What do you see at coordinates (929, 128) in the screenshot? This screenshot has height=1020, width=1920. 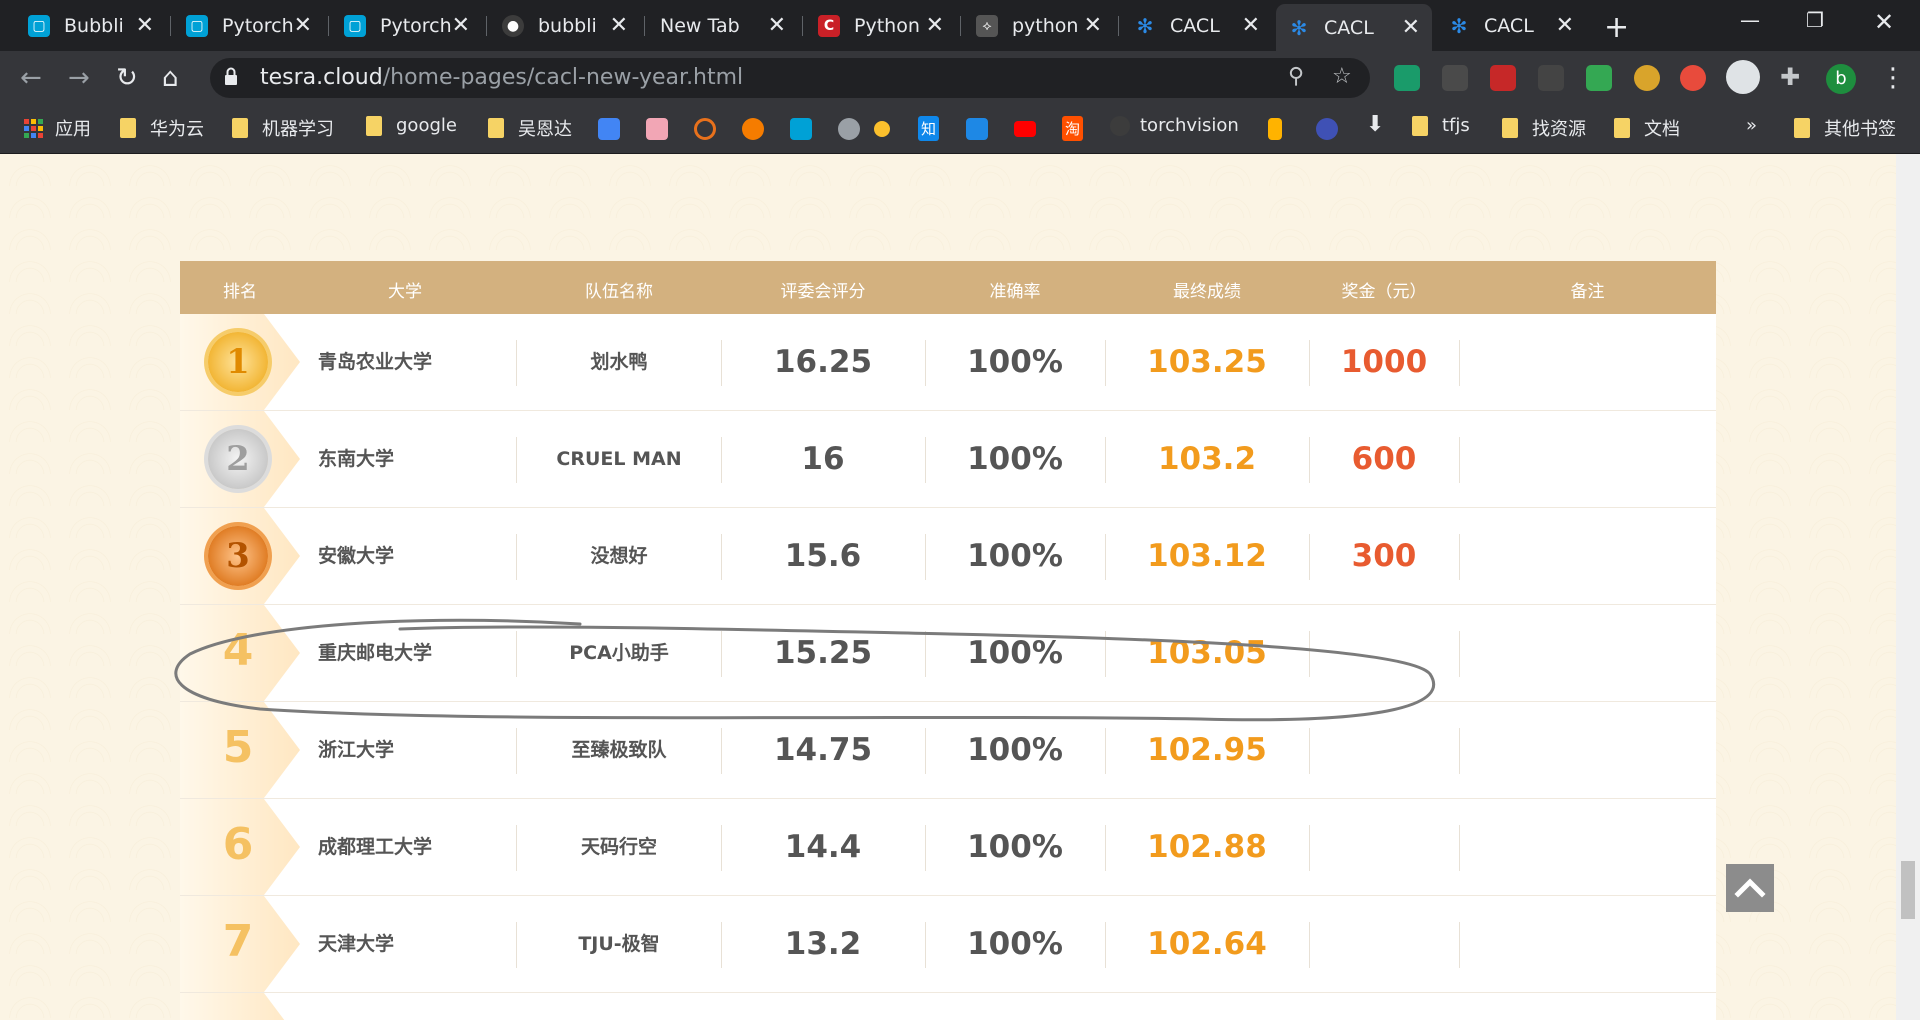 I see `bookmark-zhihu: 知` at bounding box center [929, 128].